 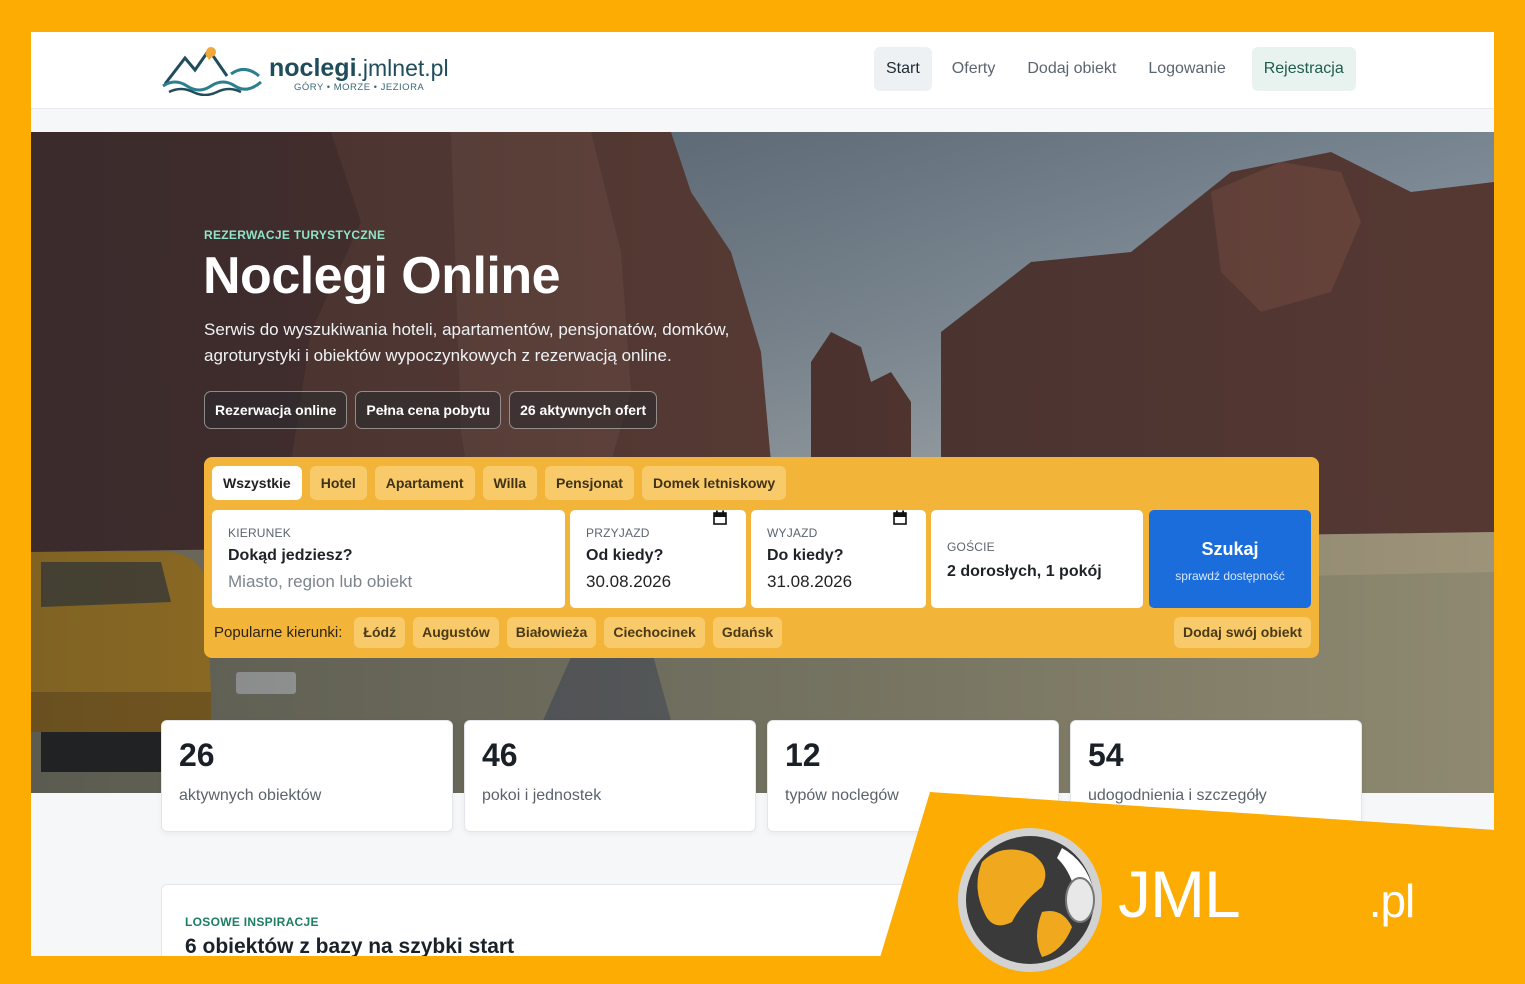 I want to click on checkout-title: Do kiedy?, so click(x=805, y=555).